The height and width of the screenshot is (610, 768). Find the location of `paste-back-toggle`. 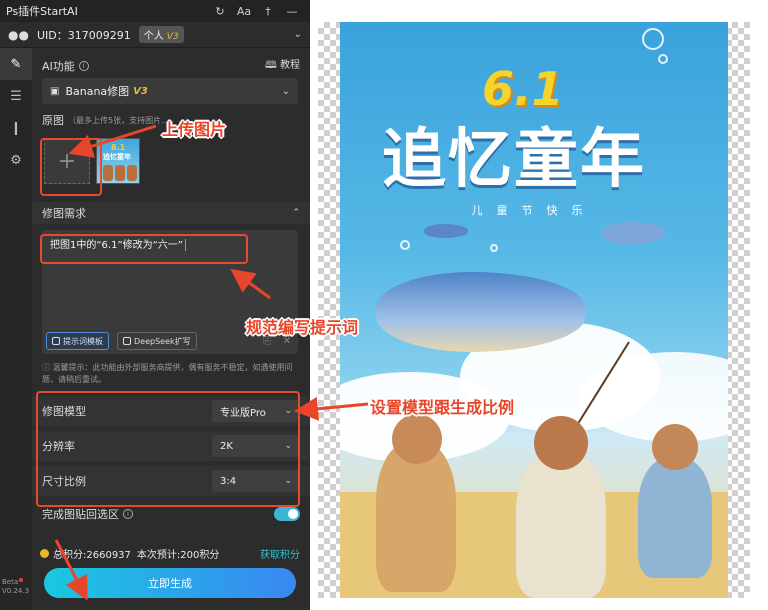

paste-back-toggle is located at coordinates (287, 514).